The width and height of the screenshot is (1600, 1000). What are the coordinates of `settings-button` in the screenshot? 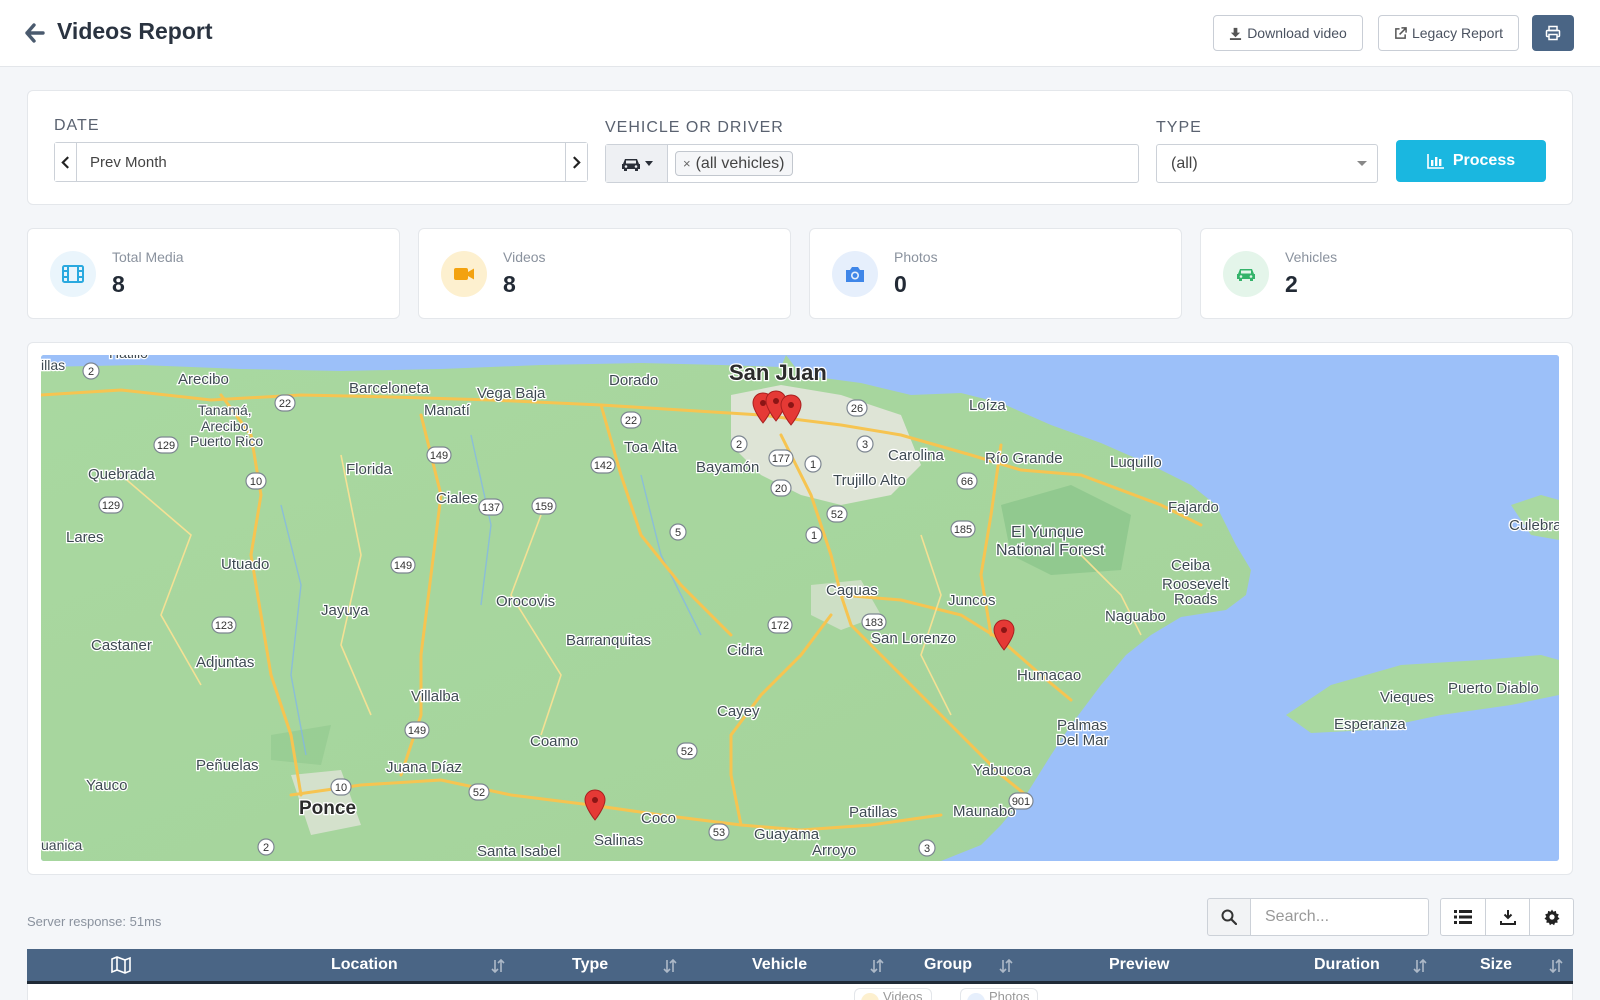 It's located at (1551, 917).